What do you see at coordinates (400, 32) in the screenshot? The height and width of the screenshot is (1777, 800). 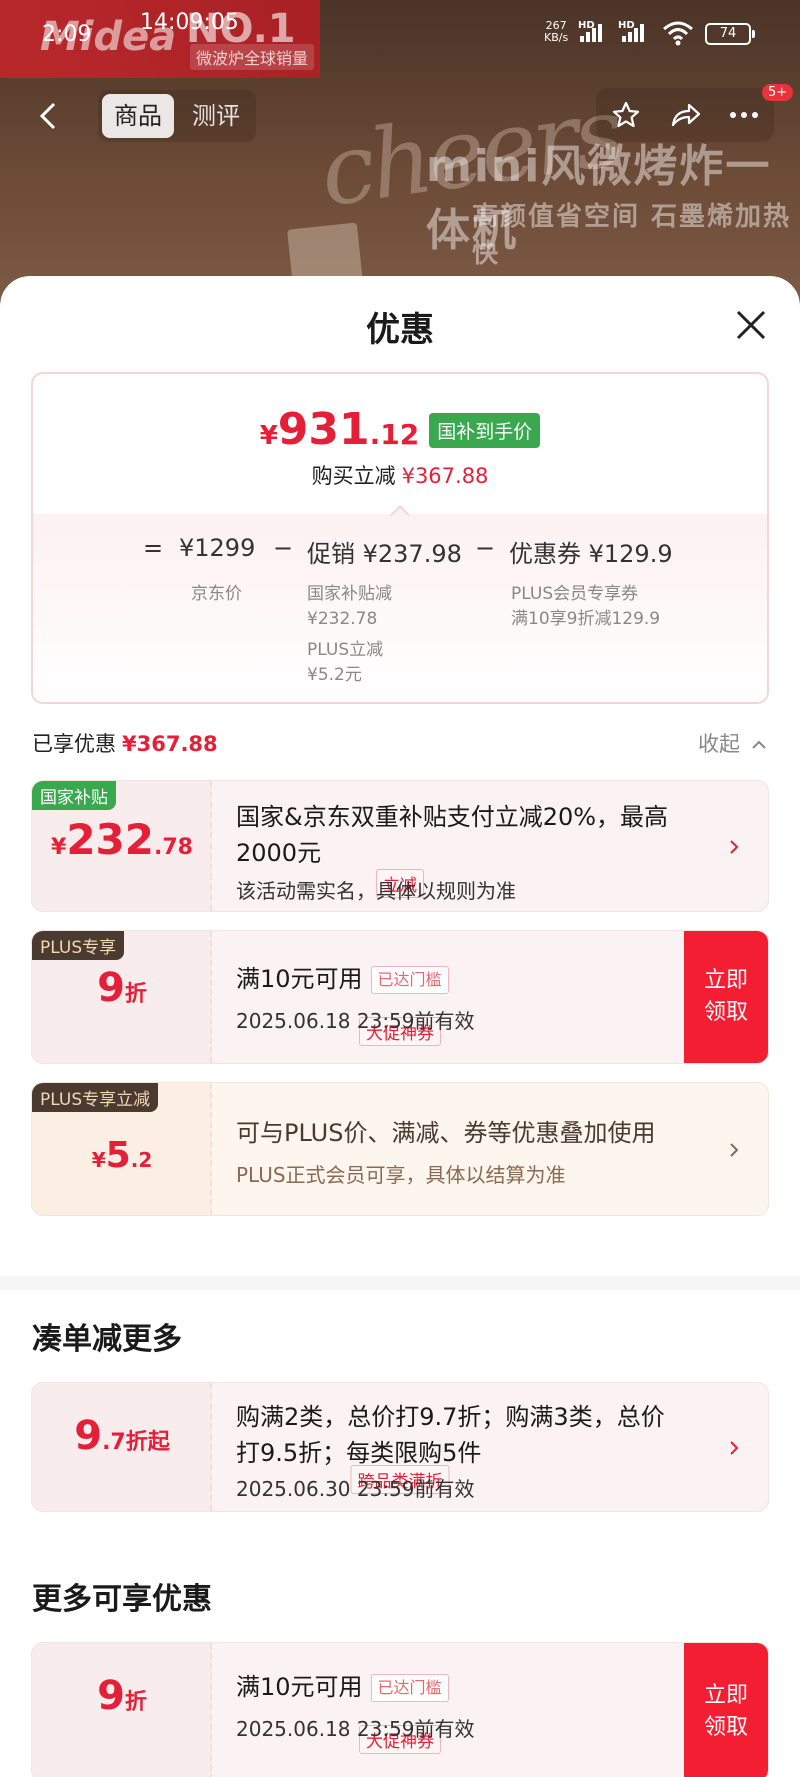 I see `status-bar: 2:09 14:09:05 267 KB/s HD HD 74` at bounding box center [400, 32].